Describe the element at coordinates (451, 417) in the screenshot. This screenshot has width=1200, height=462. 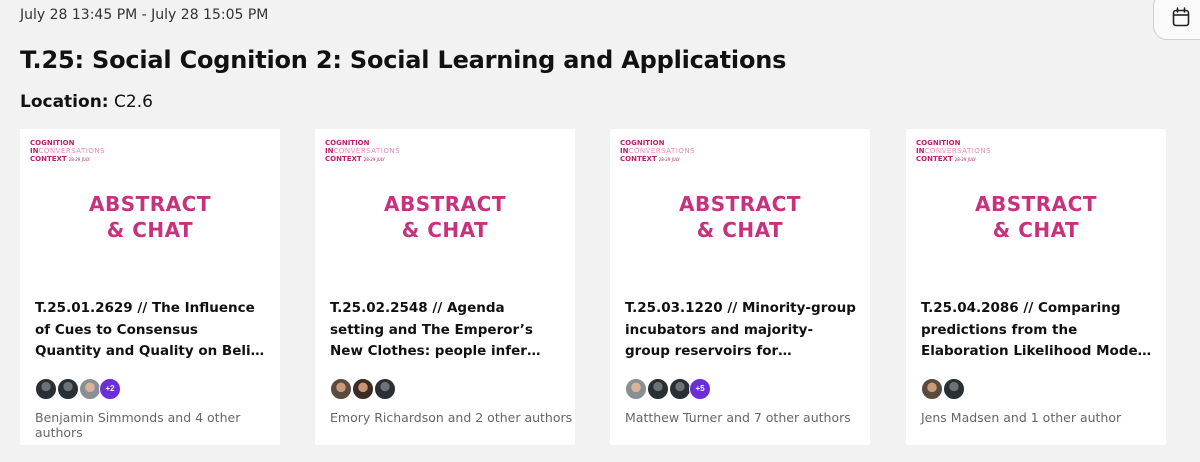
I see `author-names: Emory Richardson and 2 other authors` at that location.